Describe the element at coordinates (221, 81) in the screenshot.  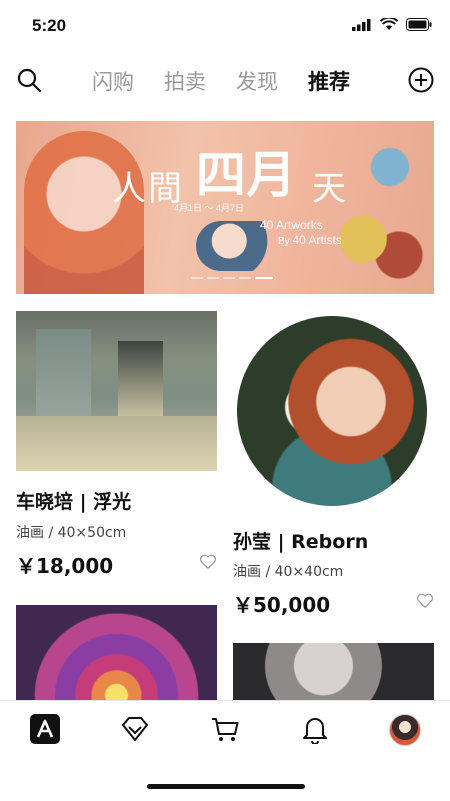
I see `category-tabs: 闪购 拍卖 发现 推荐` at that location.